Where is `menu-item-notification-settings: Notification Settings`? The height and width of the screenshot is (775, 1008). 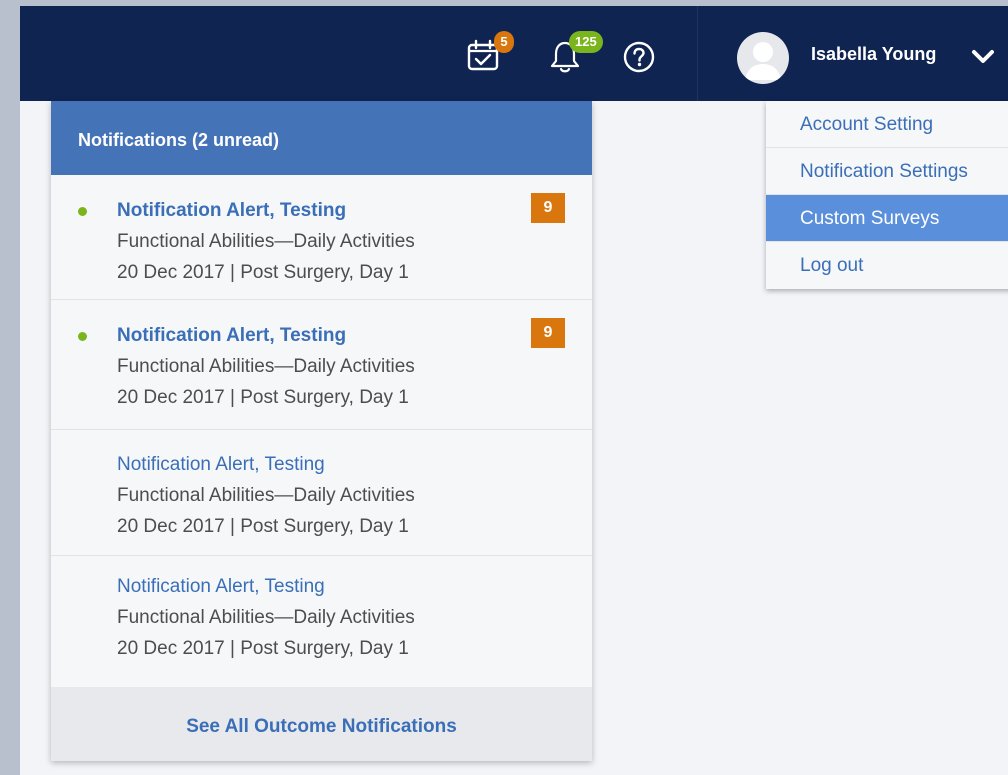
menu-item-notification-settings: Notification Settings is located at coordinates (887, 171).